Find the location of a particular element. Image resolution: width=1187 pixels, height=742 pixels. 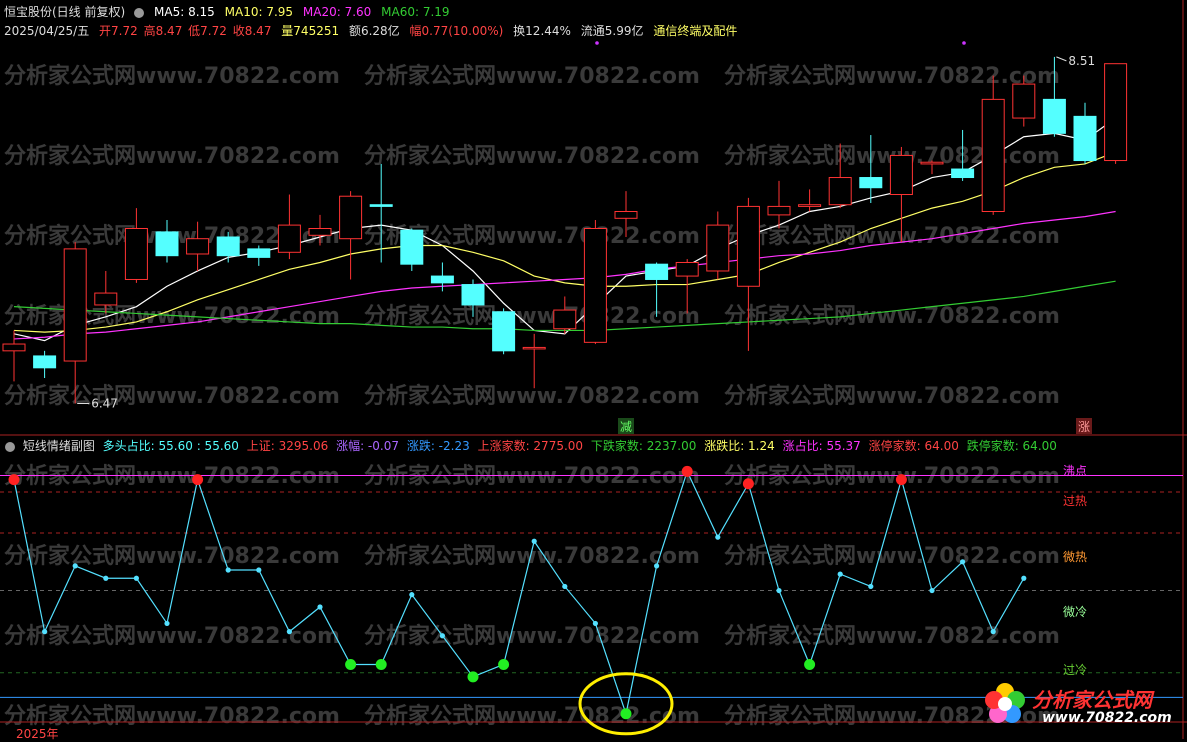

low-price-label: 6.47 is located at coordinates (104, 404).